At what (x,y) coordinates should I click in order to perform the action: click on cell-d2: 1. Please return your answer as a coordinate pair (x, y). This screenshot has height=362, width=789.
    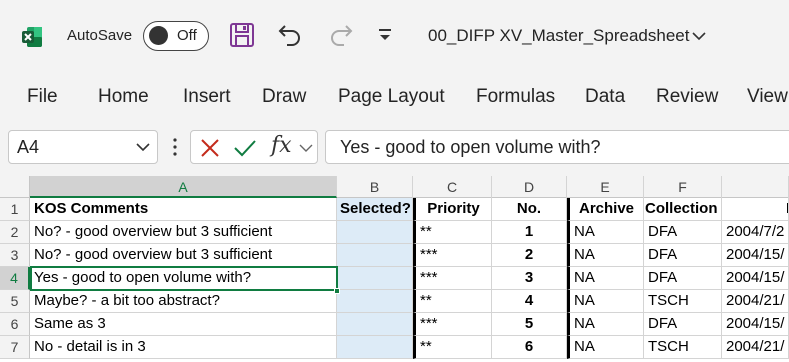
    Looking at the image, I should click on (529, 232).